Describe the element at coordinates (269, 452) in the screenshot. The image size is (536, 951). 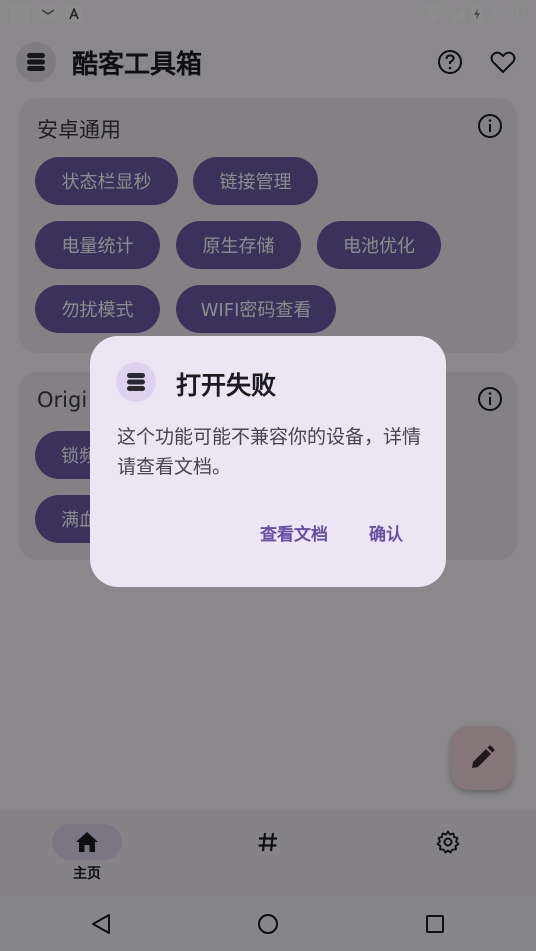
I see `dialog-message: 这个功能可能不兼容你的设备，详情请查看文档。` at that location.